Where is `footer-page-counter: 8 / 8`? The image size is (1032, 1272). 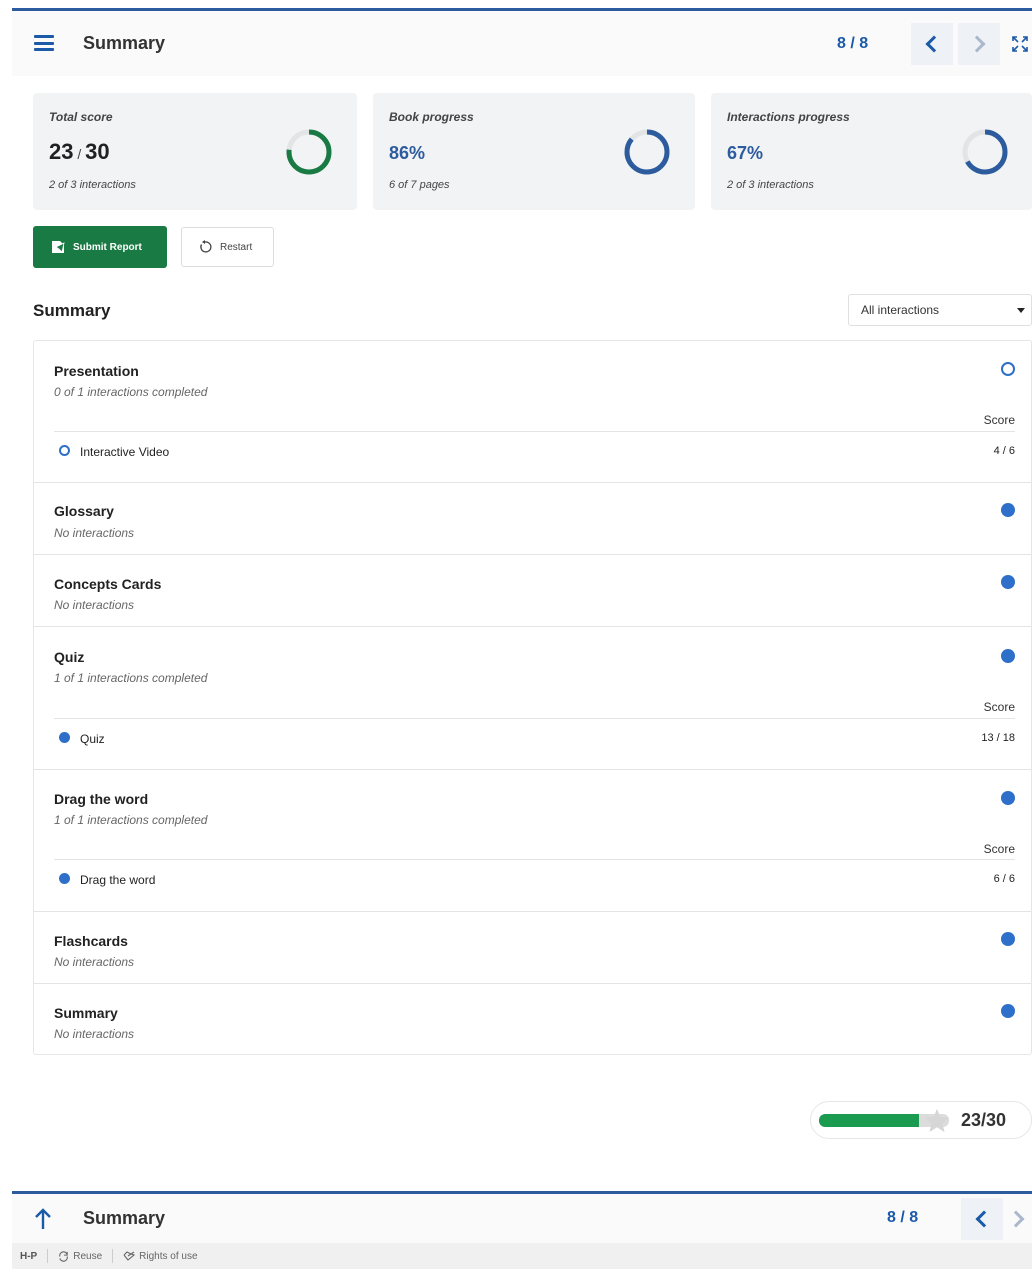
footer-page-counter: 8 / 8 is located at coordinates (903, 1217).